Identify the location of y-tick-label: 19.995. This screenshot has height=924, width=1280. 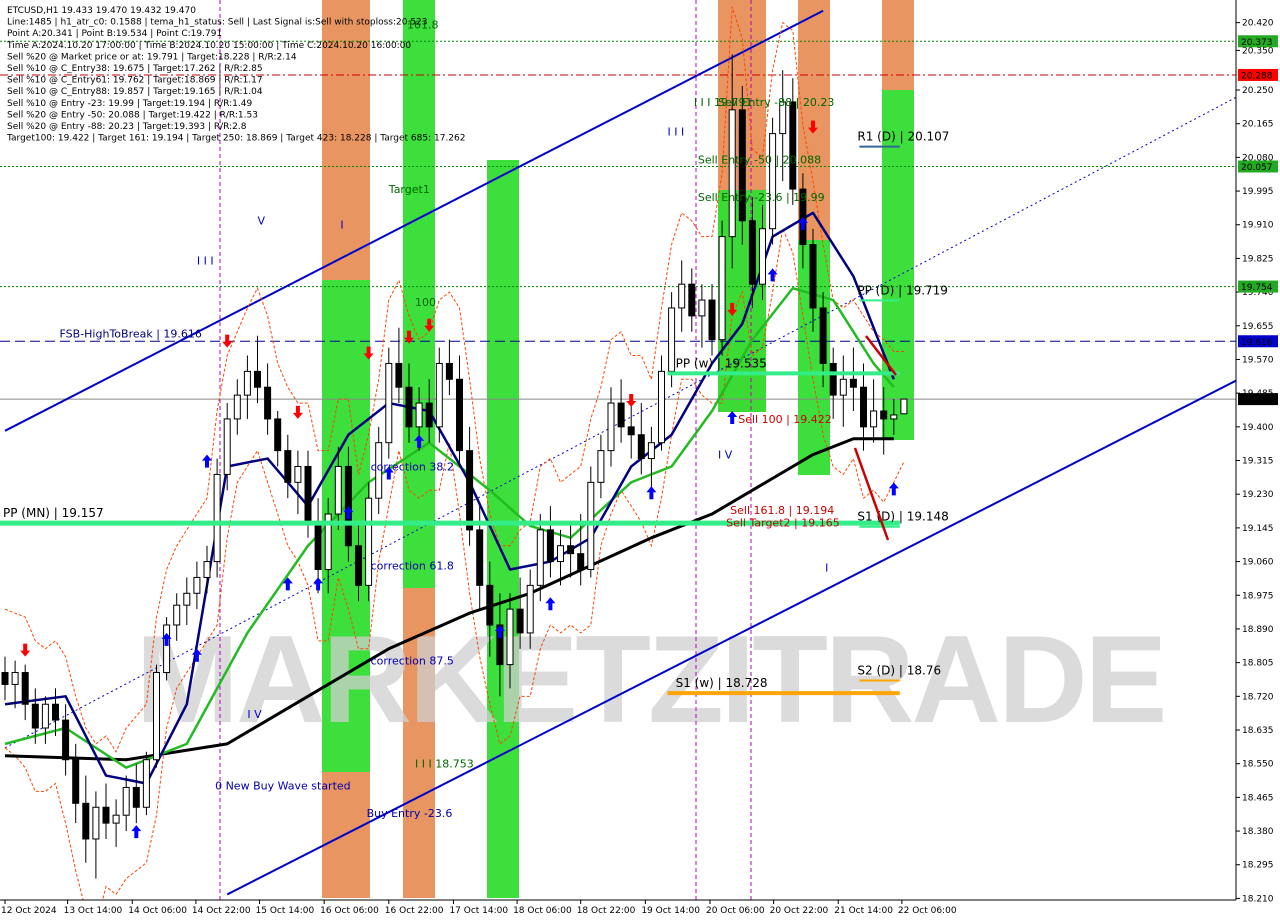
(1258, 192).